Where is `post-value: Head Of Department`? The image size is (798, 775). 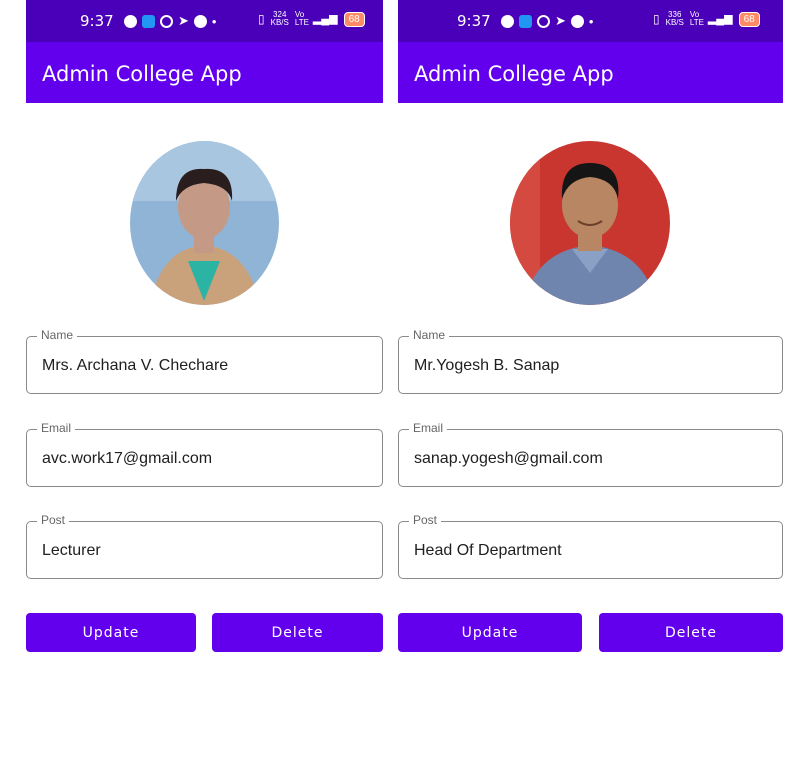 post-value: Head Of Department is located at coordinates (488, 550).